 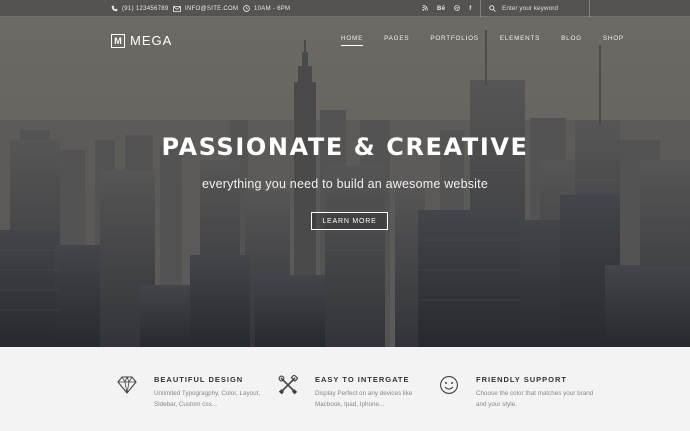 What do you see at coordinates (425, 8) in the screenshot?
I see `rss-icon` at bounding box center [425, 8].